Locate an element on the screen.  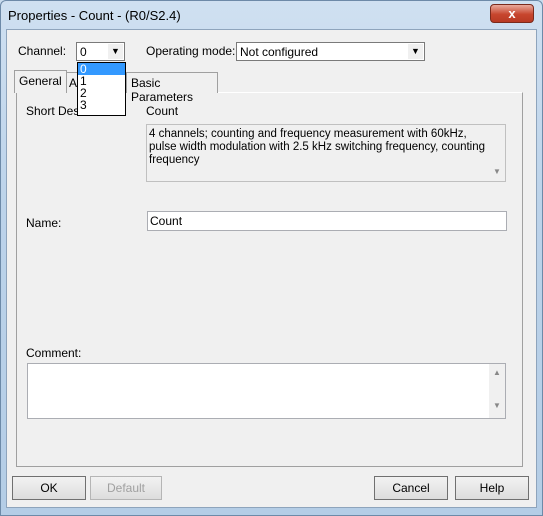
scrollbar: ▼ is located at coordinates (497, 153).